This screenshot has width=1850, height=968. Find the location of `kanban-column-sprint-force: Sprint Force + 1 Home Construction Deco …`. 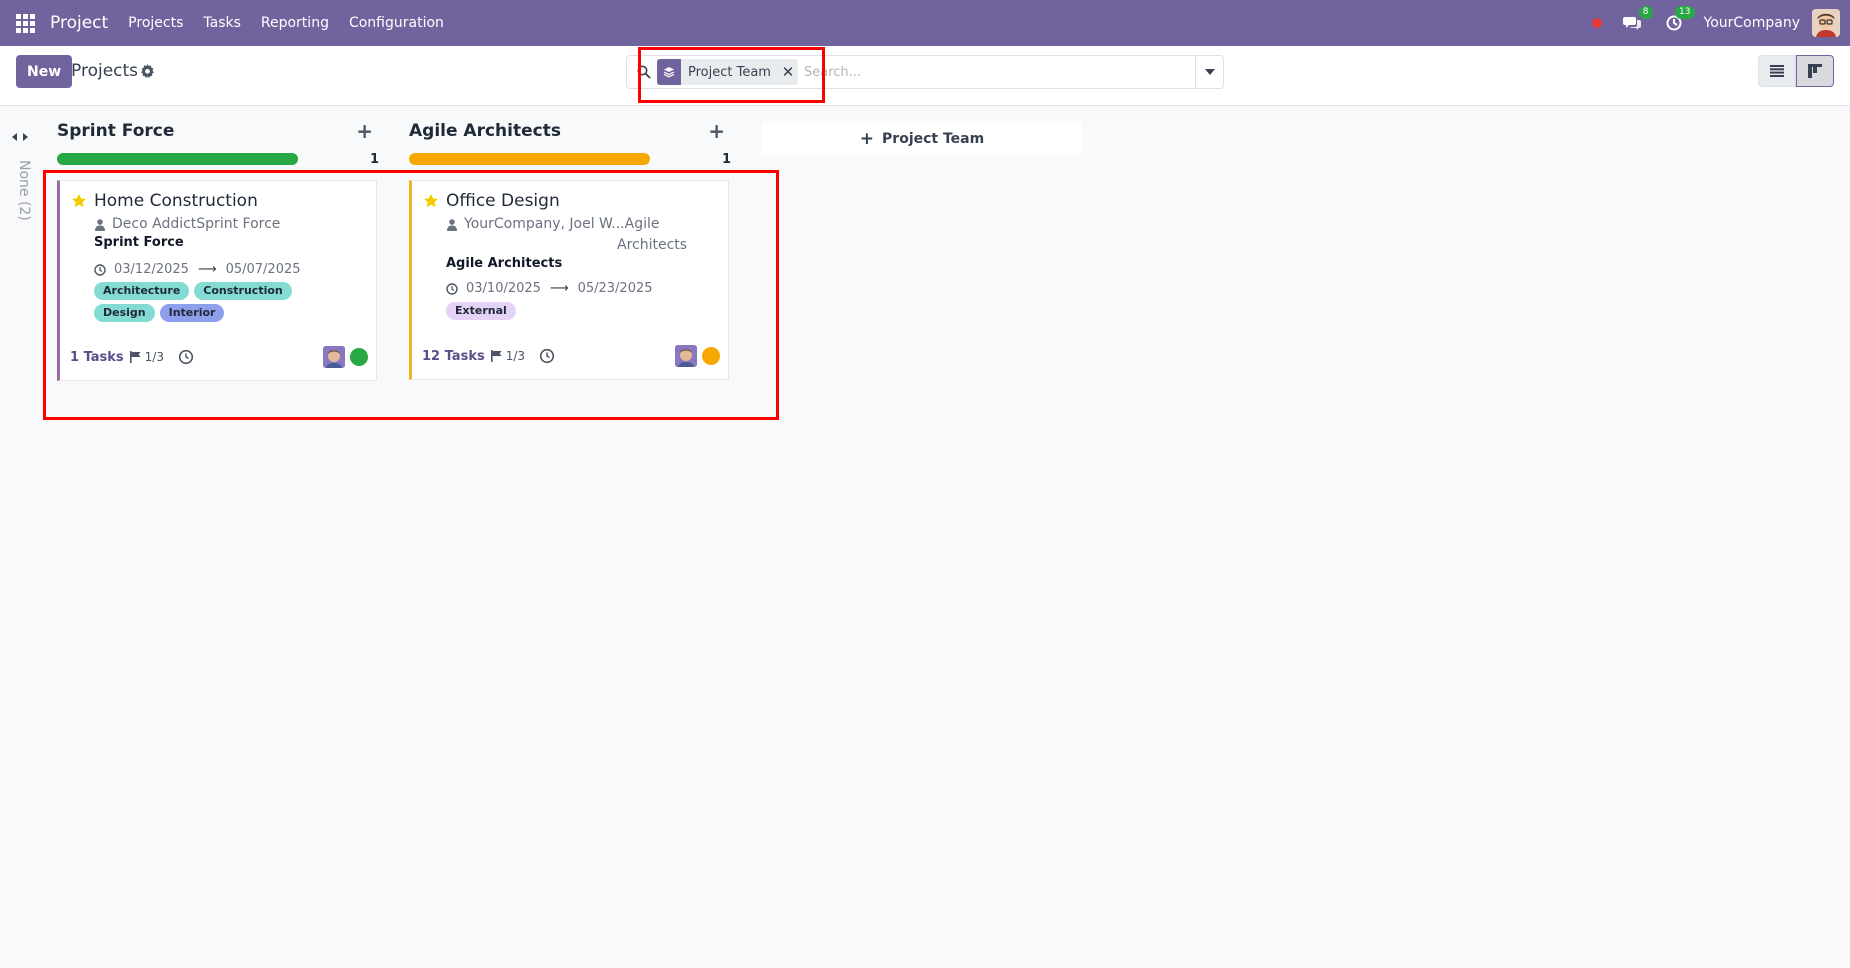

kanban-column-sprint-force: Sprint Force + 1 Home Construction Deco … is located at coordinates (218, 249).